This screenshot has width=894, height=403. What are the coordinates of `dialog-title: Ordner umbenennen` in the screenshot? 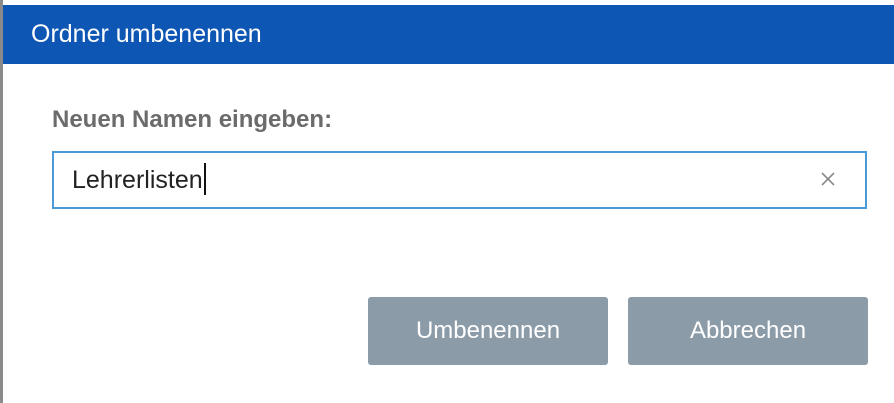 It's located at (448, 34).